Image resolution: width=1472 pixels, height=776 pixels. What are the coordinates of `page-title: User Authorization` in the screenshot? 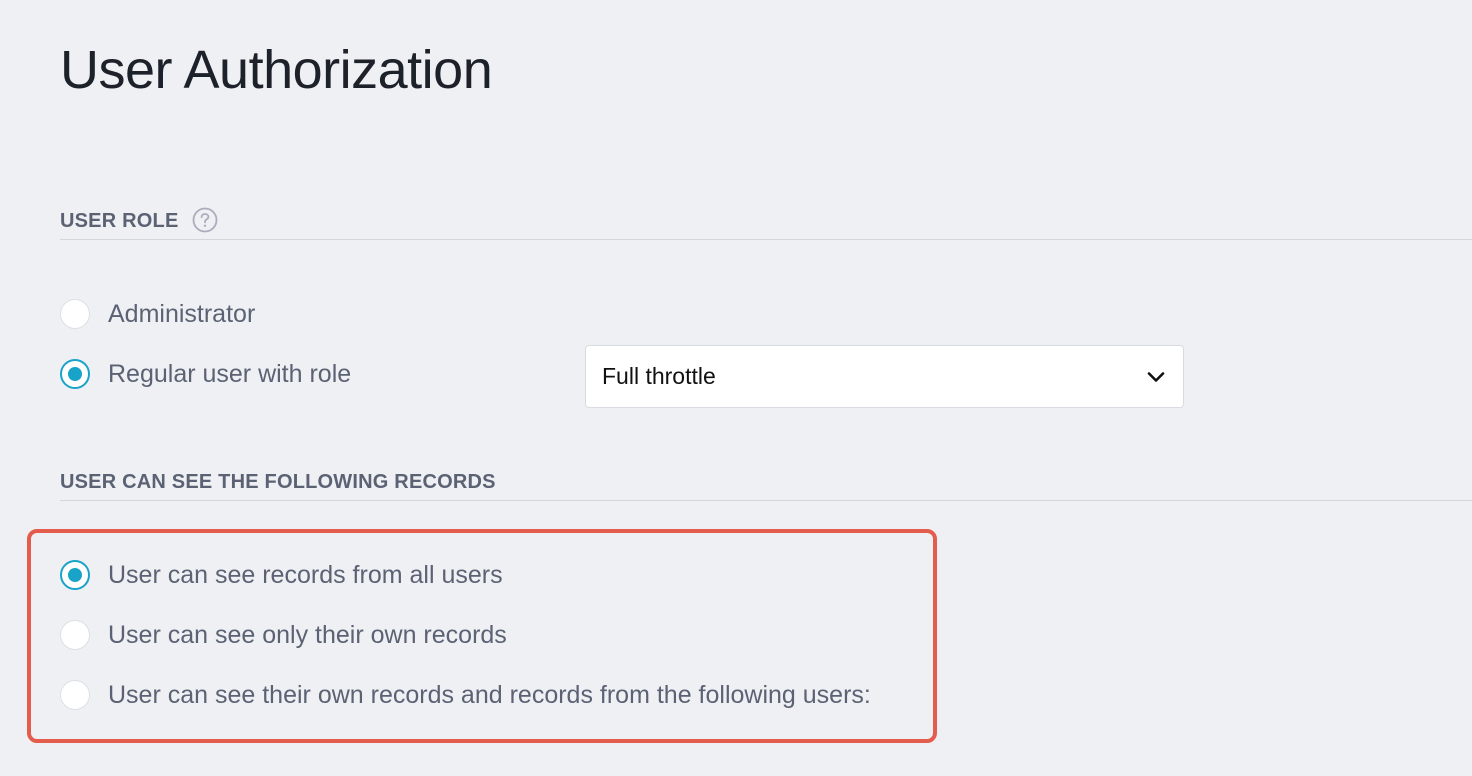 It's located at (276, 70).